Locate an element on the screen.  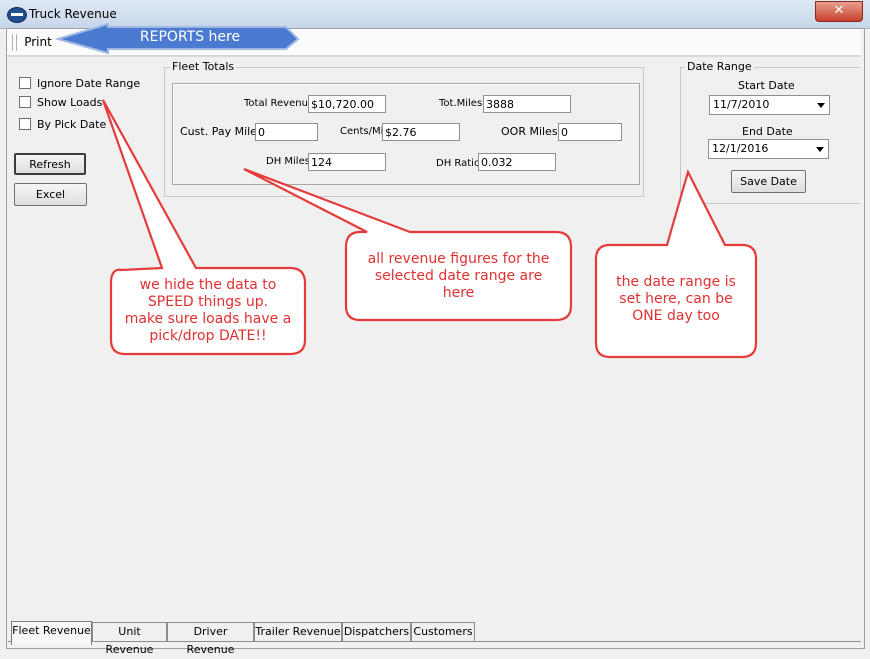
tab-unit-revenue: Unit Revenue is located at coordinates (129, 639).